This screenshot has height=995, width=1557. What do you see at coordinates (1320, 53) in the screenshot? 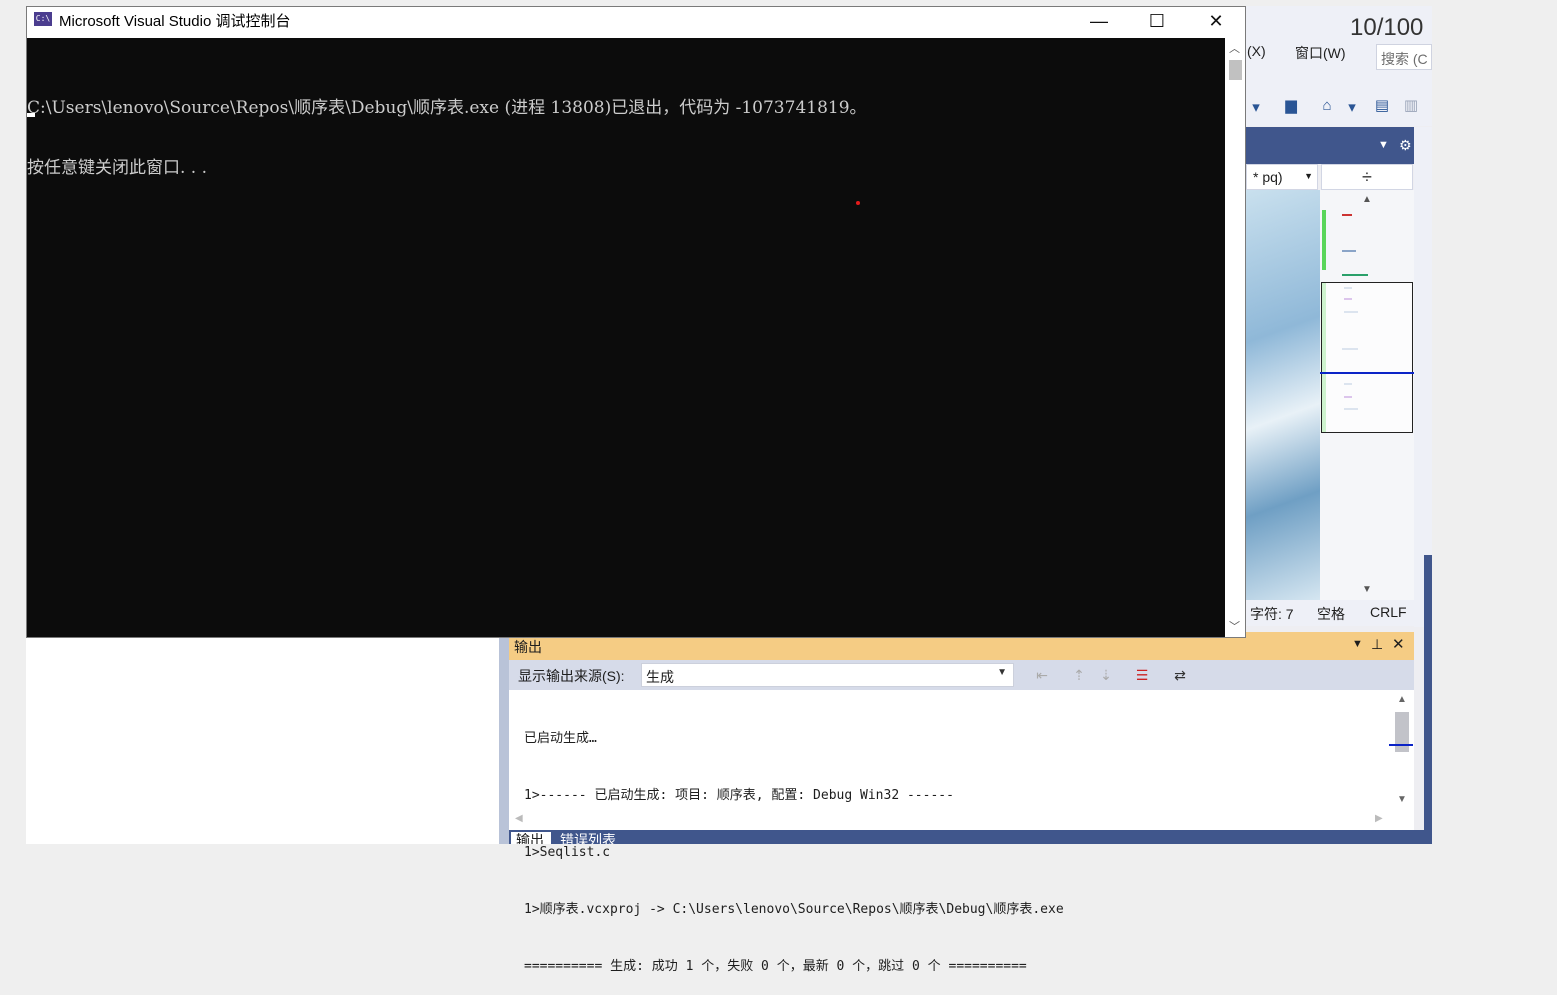
I see `menu-item-window: 窗口(W)` at bounding box center [1320, 53].